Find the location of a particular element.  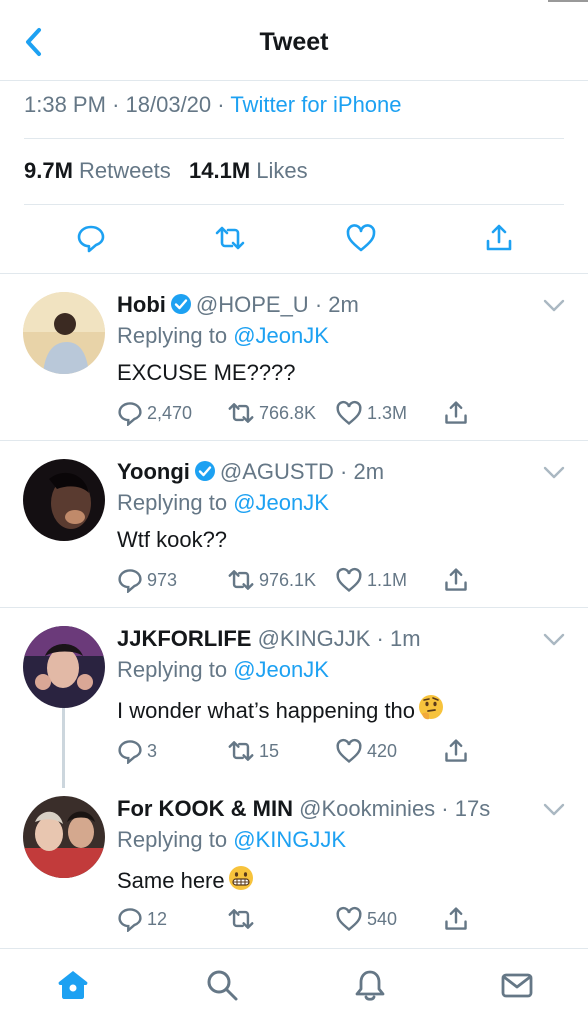

tweet-time: 1:38 PM is located at coordinates (65, 104).